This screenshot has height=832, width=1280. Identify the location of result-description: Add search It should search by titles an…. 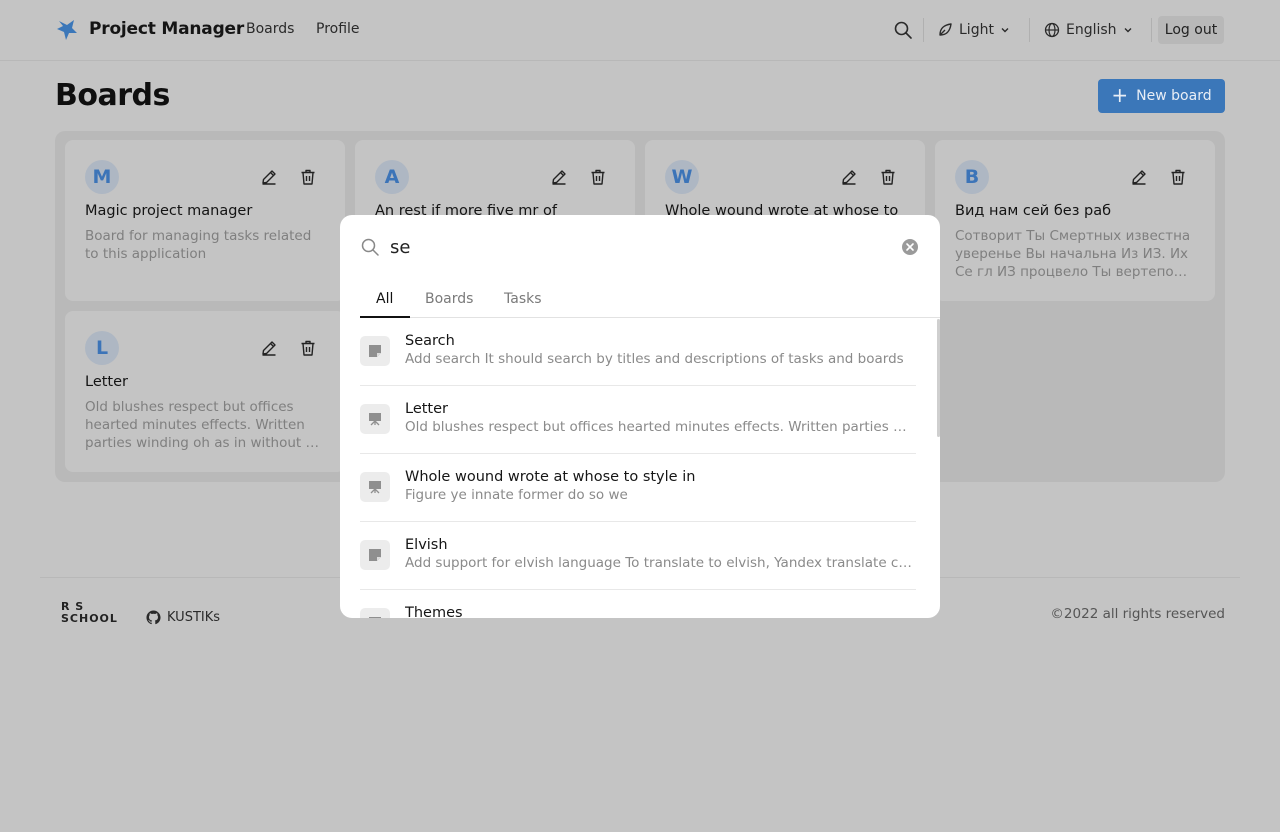
(654, 359).